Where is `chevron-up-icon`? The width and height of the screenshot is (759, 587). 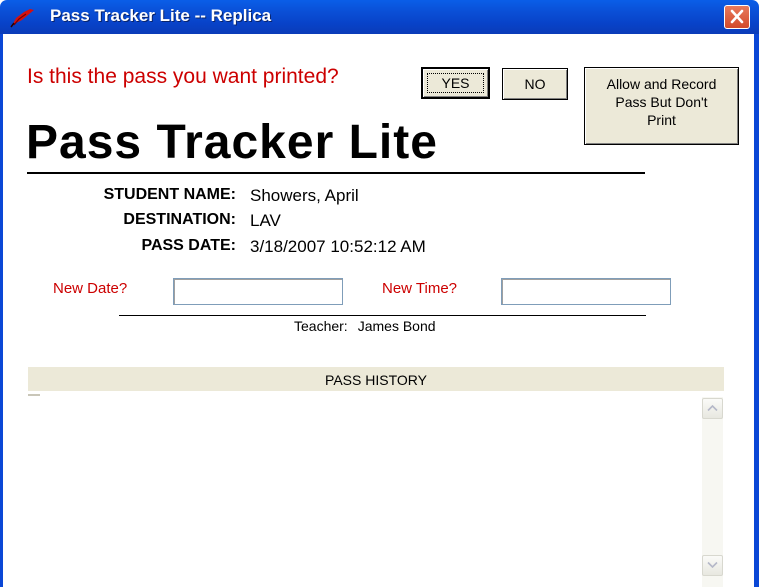 chevron-up-icon is located at coordinates (712, 408).